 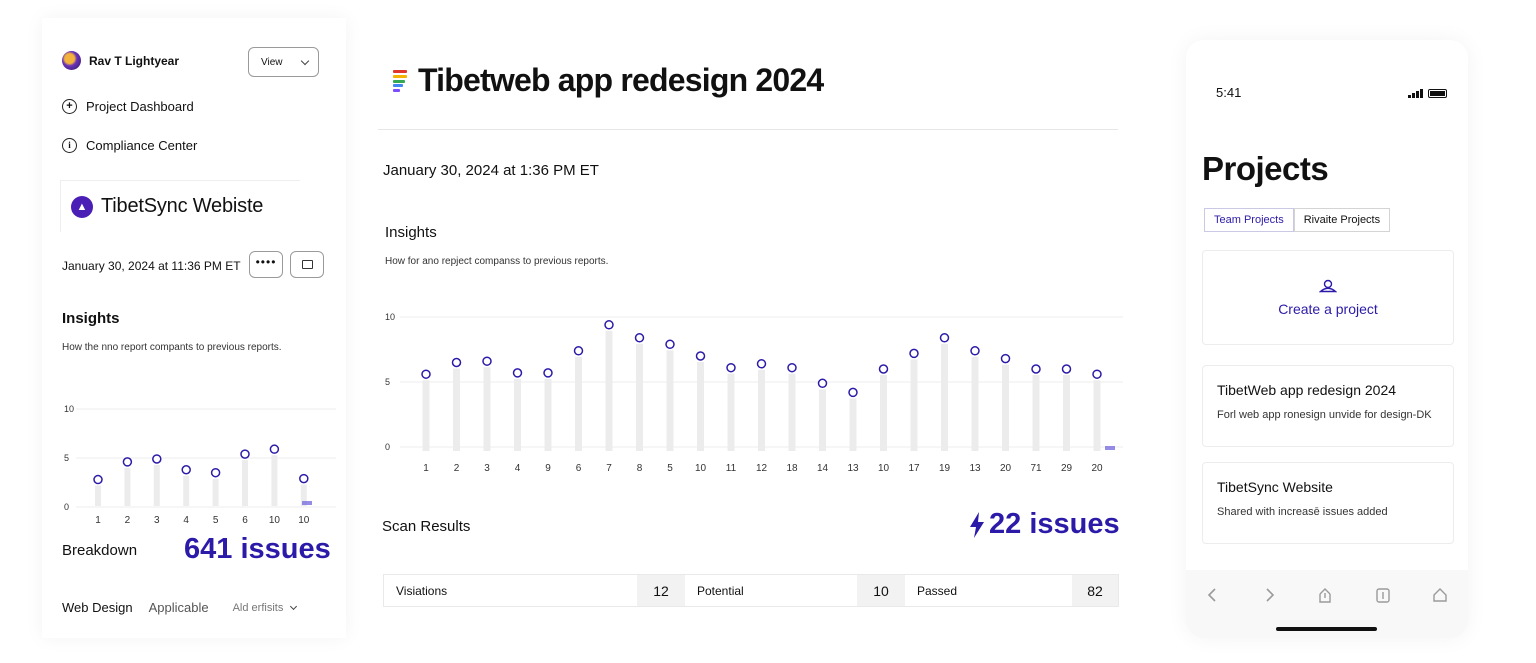 I want to click on x-tick-label: 18, so click(x=792, y=468).